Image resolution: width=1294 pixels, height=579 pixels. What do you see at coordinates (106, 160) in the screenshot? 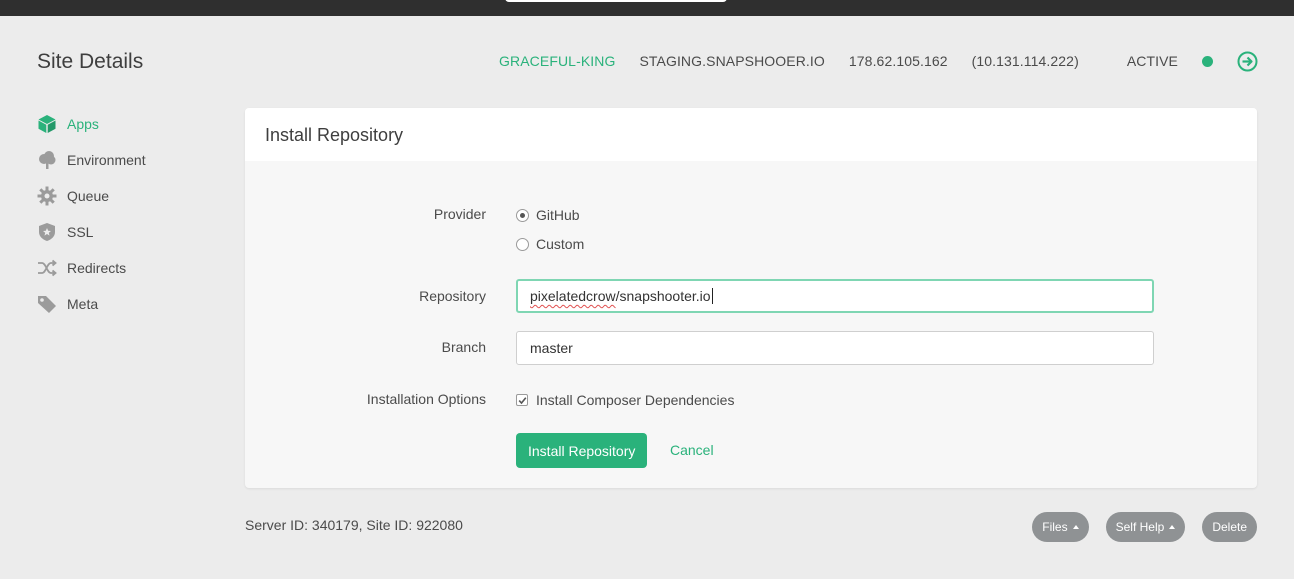
I see `sidebar-item-label: Environment` at bounding box center [106, 160].